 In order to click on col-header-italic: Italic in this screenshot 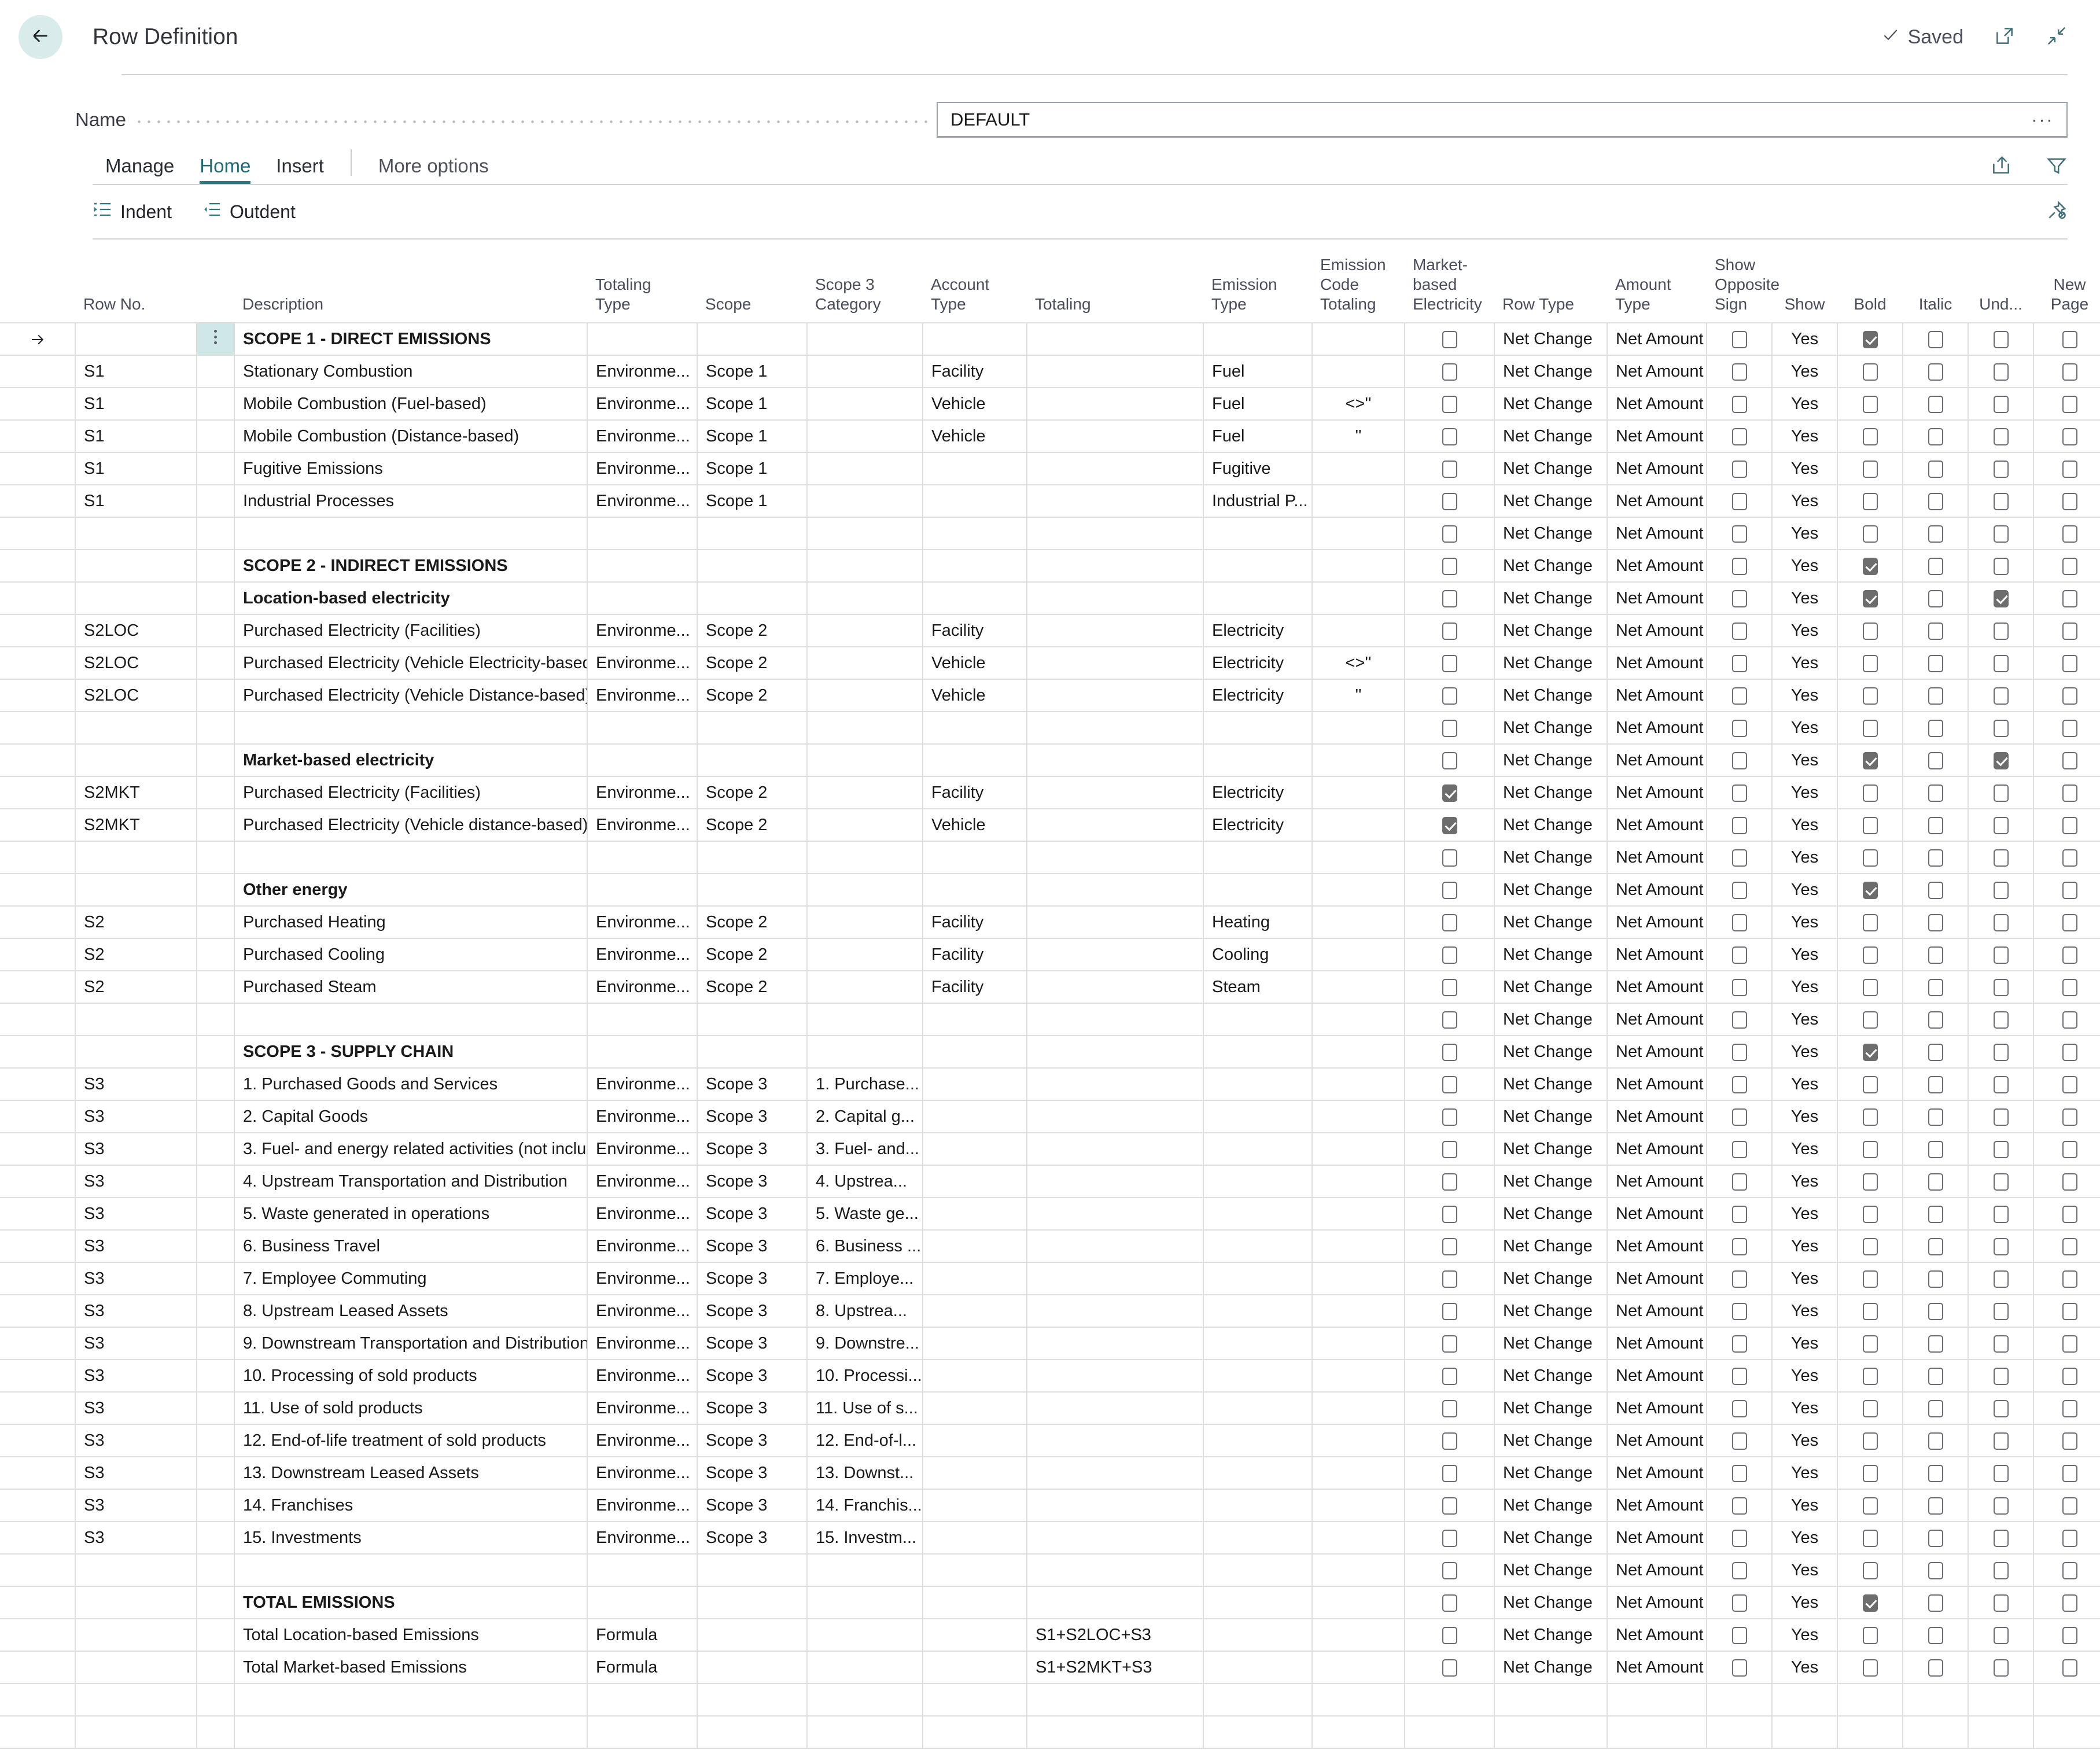, I will do `click(1935, 286)`.